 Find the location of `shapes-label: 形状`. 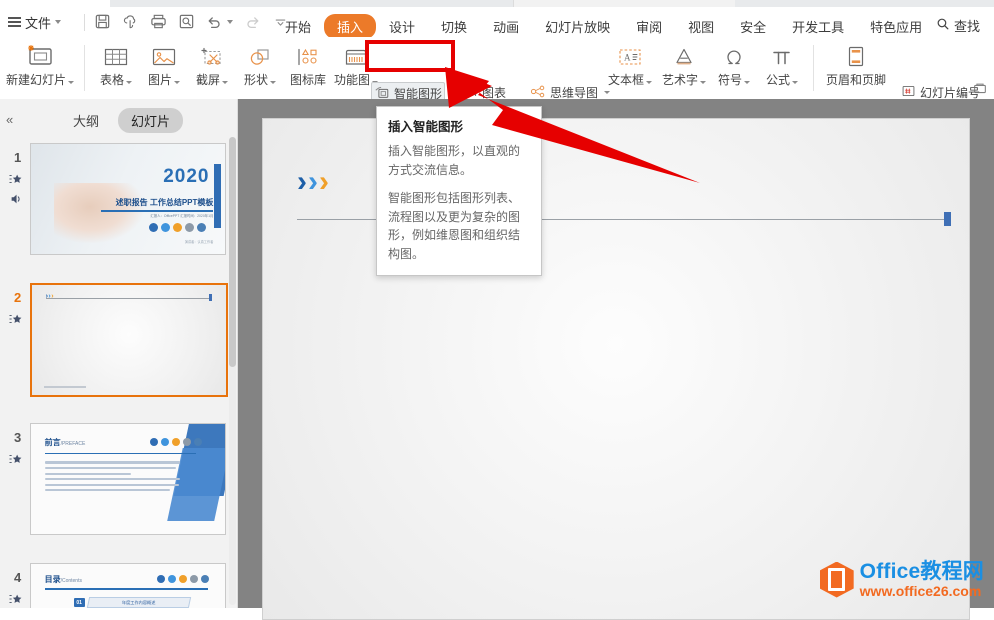

shapes-label: 形状 is located at coordinates (255, 80).